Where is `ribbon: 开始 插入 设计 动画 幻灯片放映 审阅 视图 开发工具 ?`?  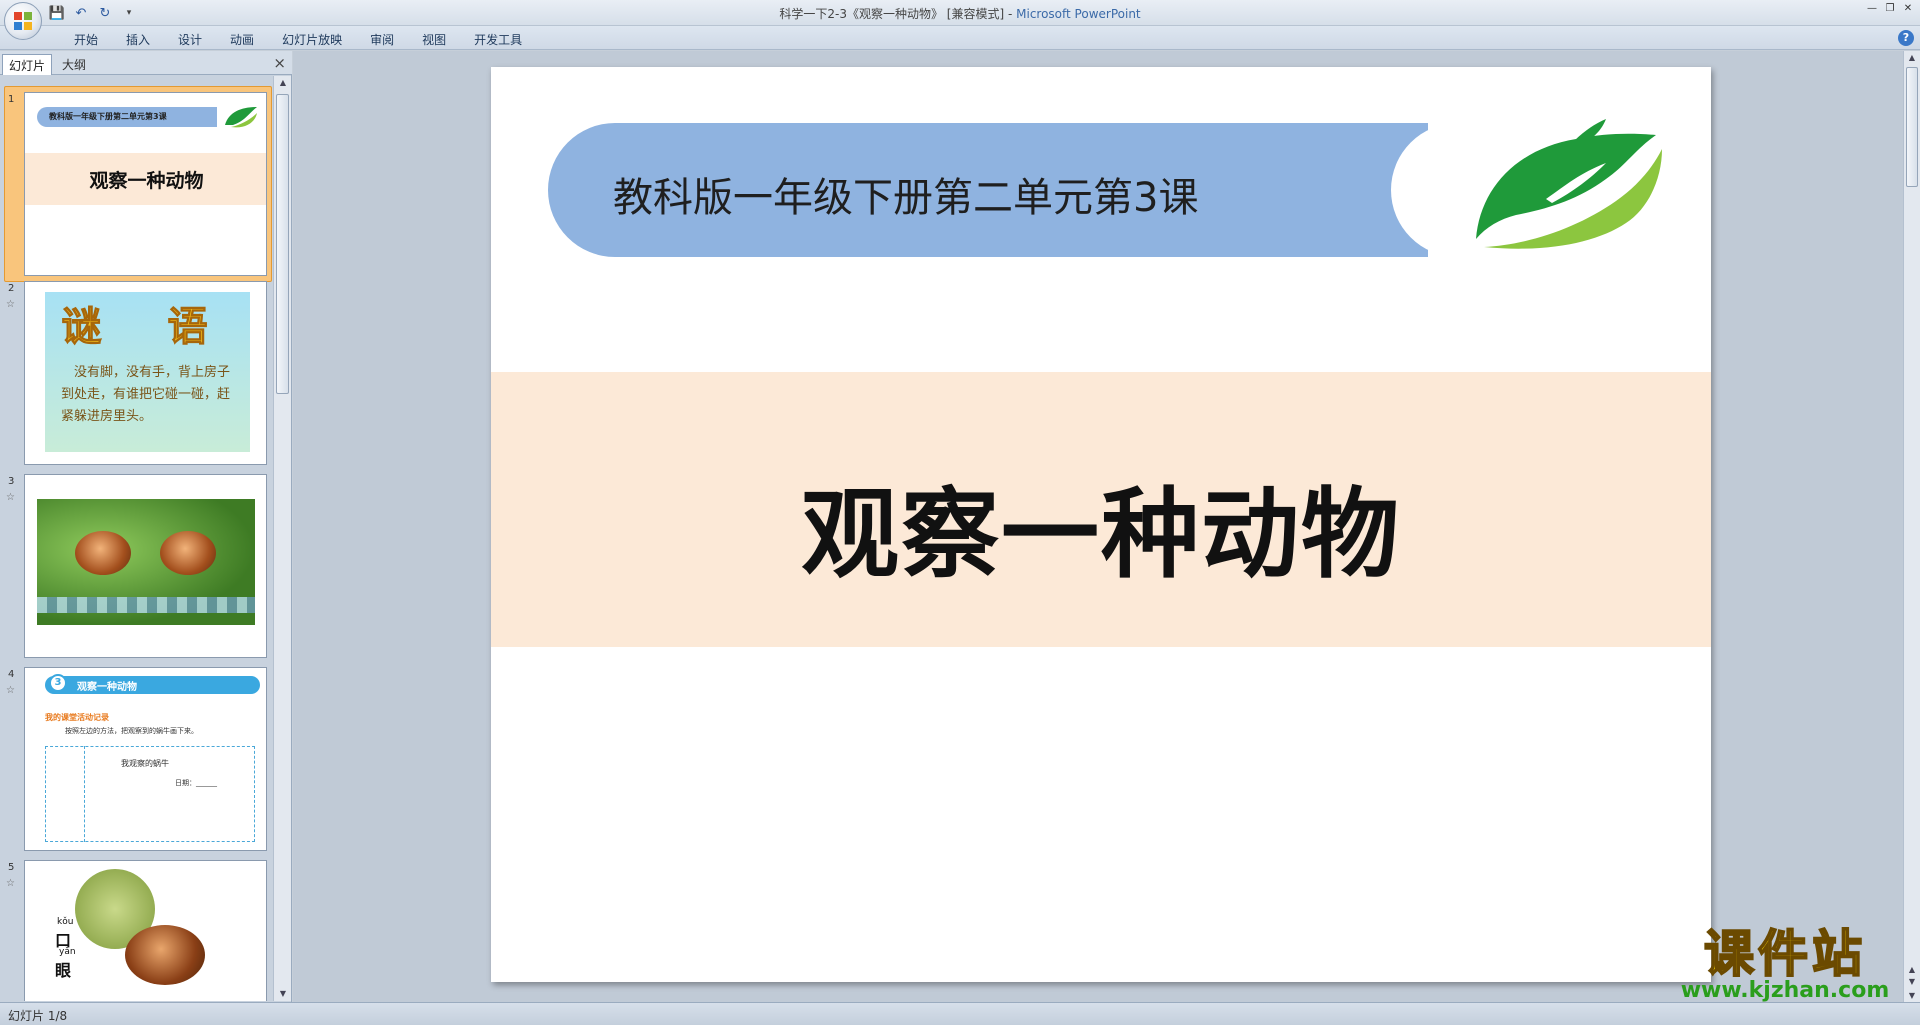
ribbon: 开始 插入 设计 动画 幻灯片放映 审阅 视图 开发工具 ? is located at coordinates (960, 38).